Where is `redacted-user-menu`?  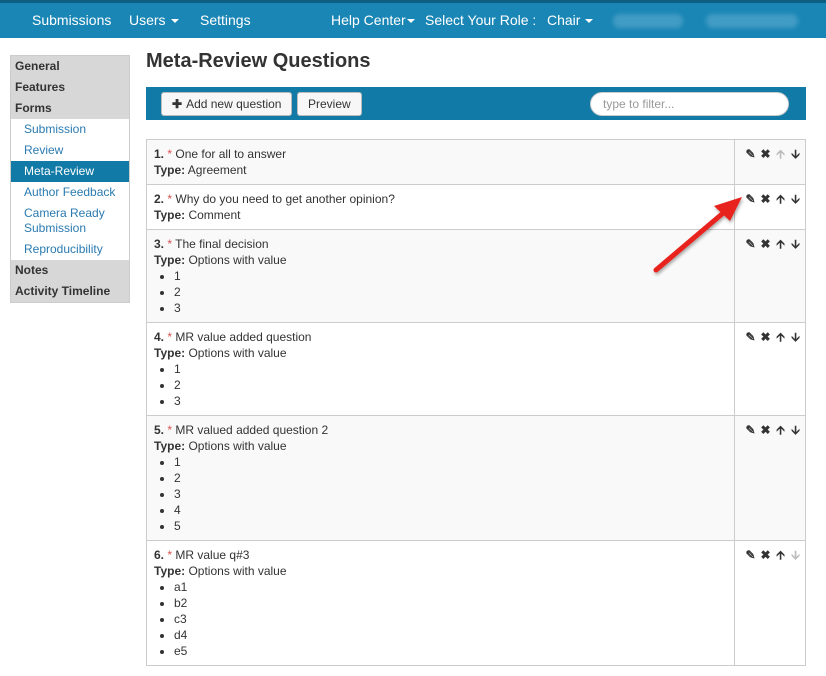 redacted-user-menu is located at coordinates (752, 21).